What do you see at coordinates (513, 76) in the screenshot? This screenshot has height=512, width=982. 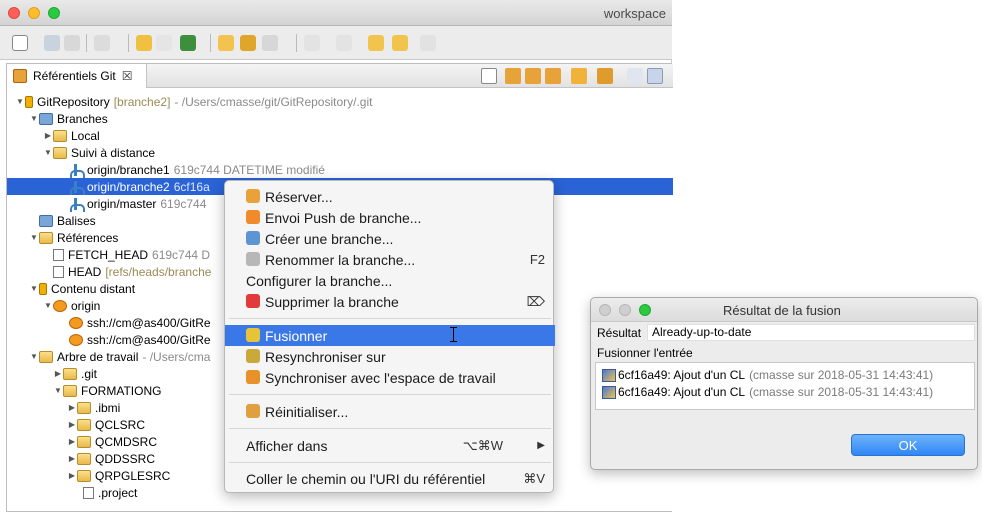 I see `add-repository-icon` at bounding box center [513, 76].